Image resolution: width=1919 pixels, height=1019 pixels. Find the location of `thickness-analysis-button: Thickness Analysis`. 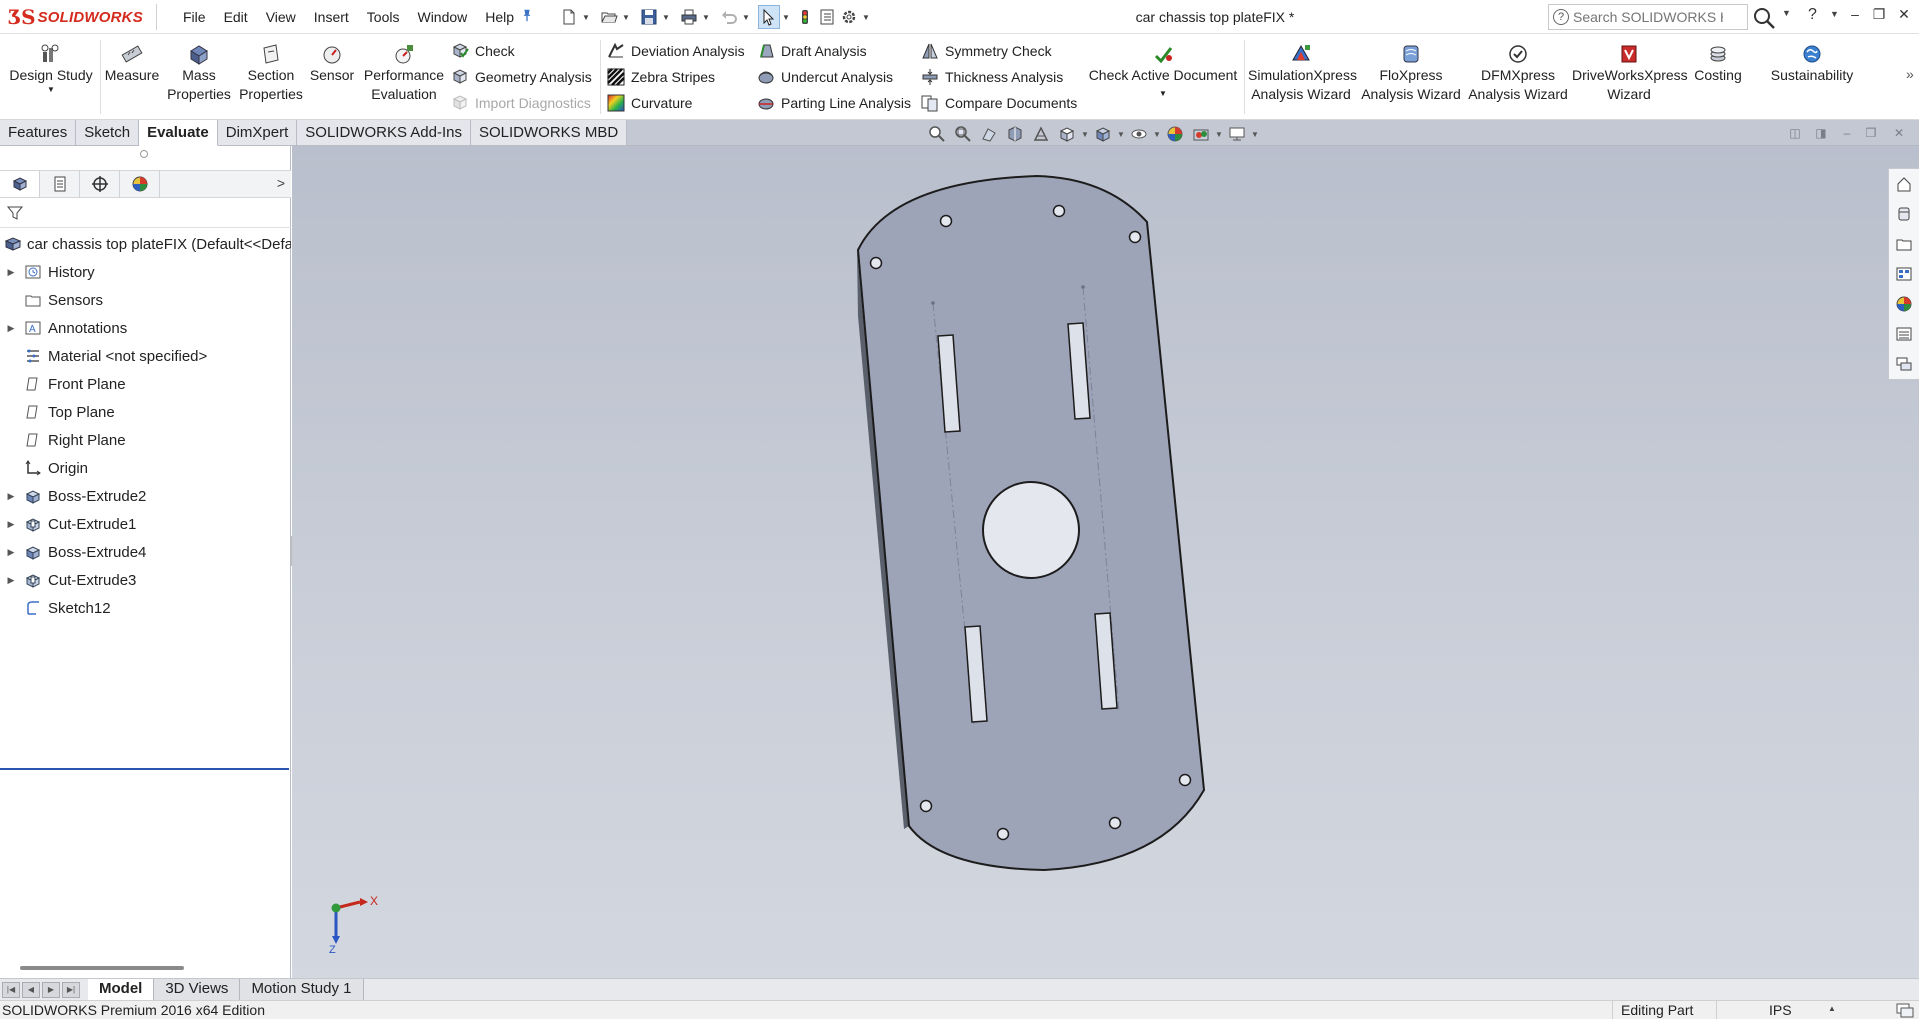

thickness-analysis-button: Thickness Analysis is located at coordinates (991, 77).